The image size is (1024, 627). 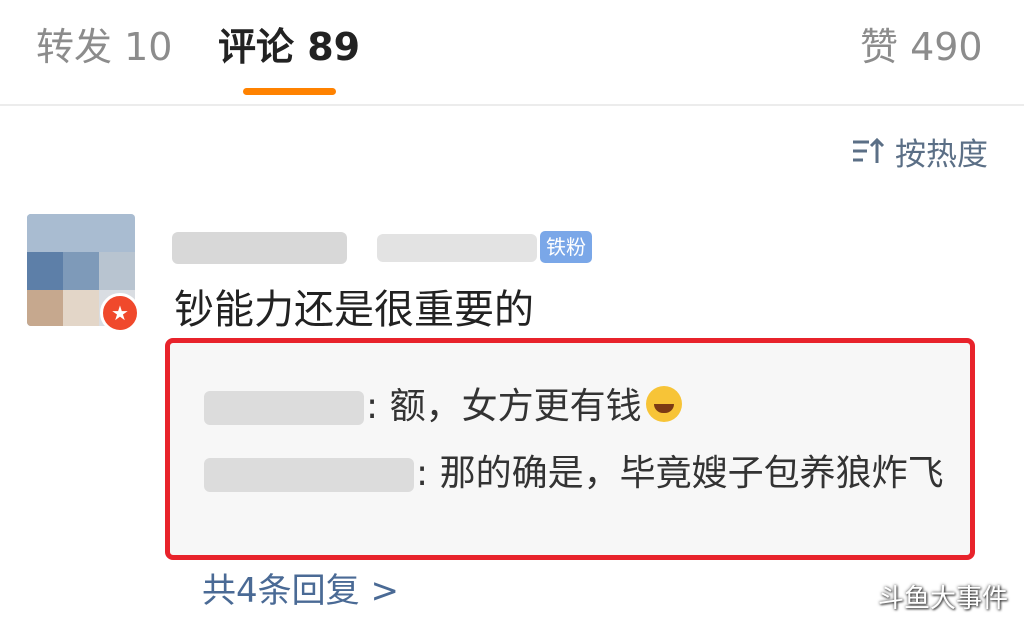 What do you see at coordinates (289, 47) in the screenshot?
I see `tab-comments: 评论 89` at bounding box center [289, 47].